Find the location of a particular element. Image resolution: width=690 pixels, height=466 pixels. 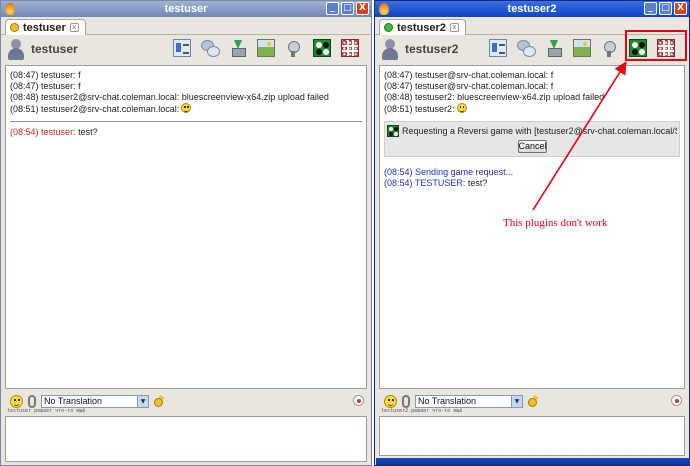

title-bar: testuser _ □ X is located at coordinates (186, 9).